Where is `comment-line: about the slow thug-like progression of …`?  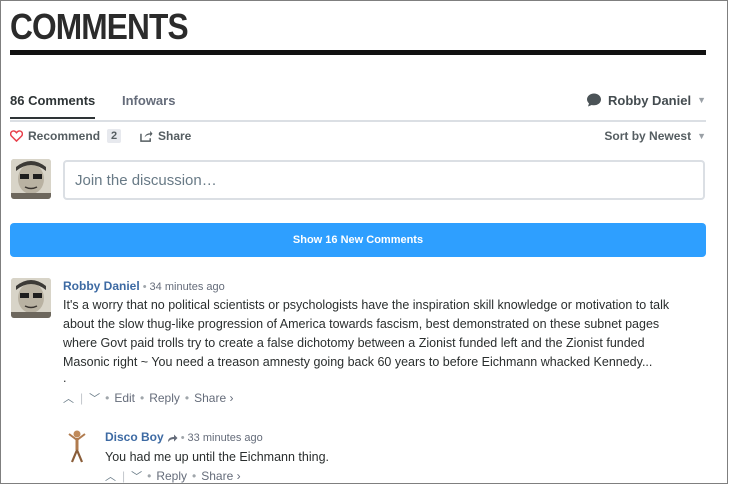
comment-line: about the slow thug-like progression of … is located at coordinates (361, 324).